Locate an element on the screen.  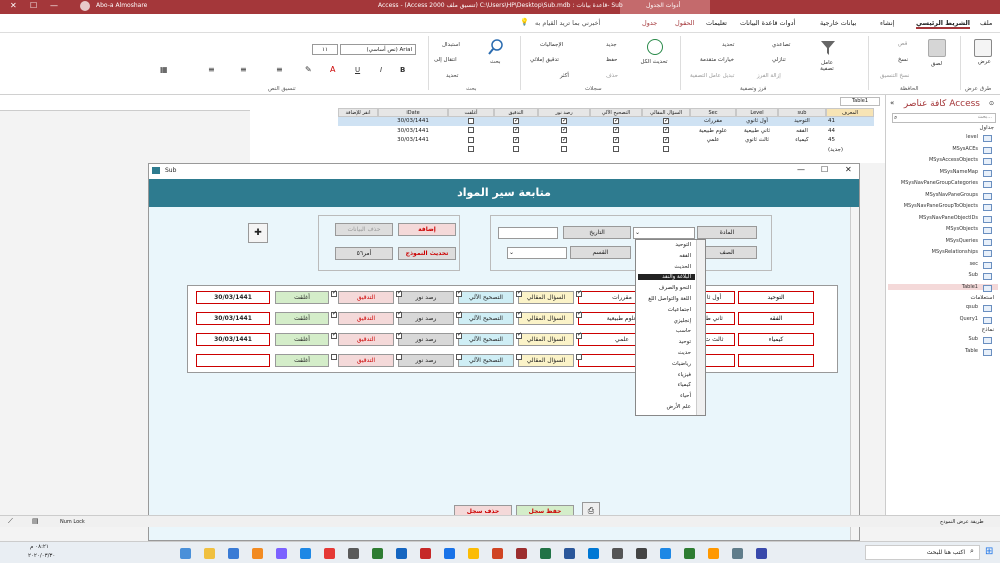
new-record-button: جديد is located at coordinates (611, 45).